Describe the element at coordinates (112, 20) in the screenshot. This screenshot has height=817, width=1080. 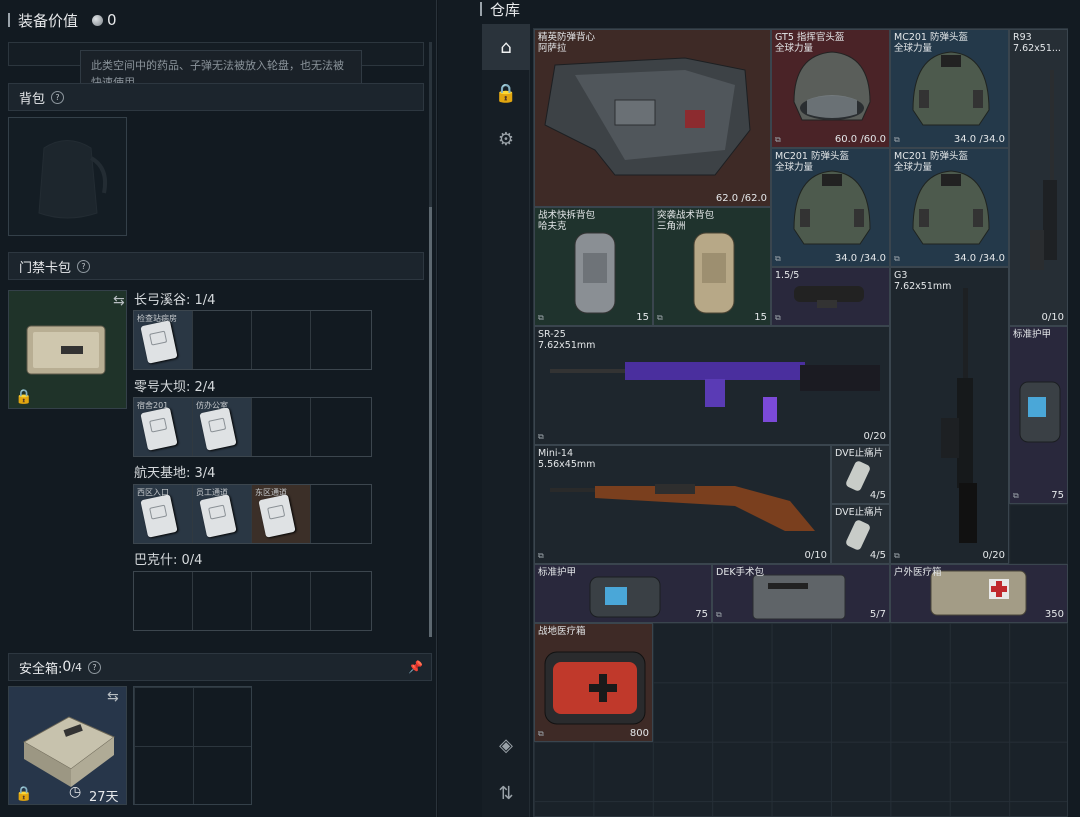
I see `equipment-value-amount: 0` at that location.